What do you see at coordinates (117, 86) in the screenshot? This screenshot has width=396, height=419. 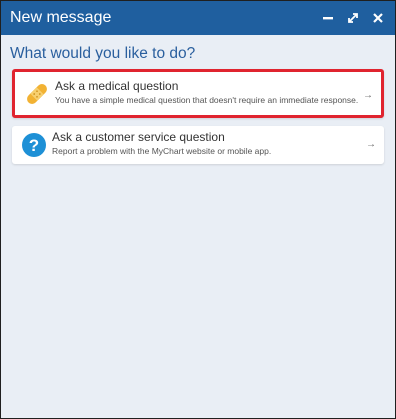 I see `option-title: Ask a medical question` at bounding box center [117, 86].